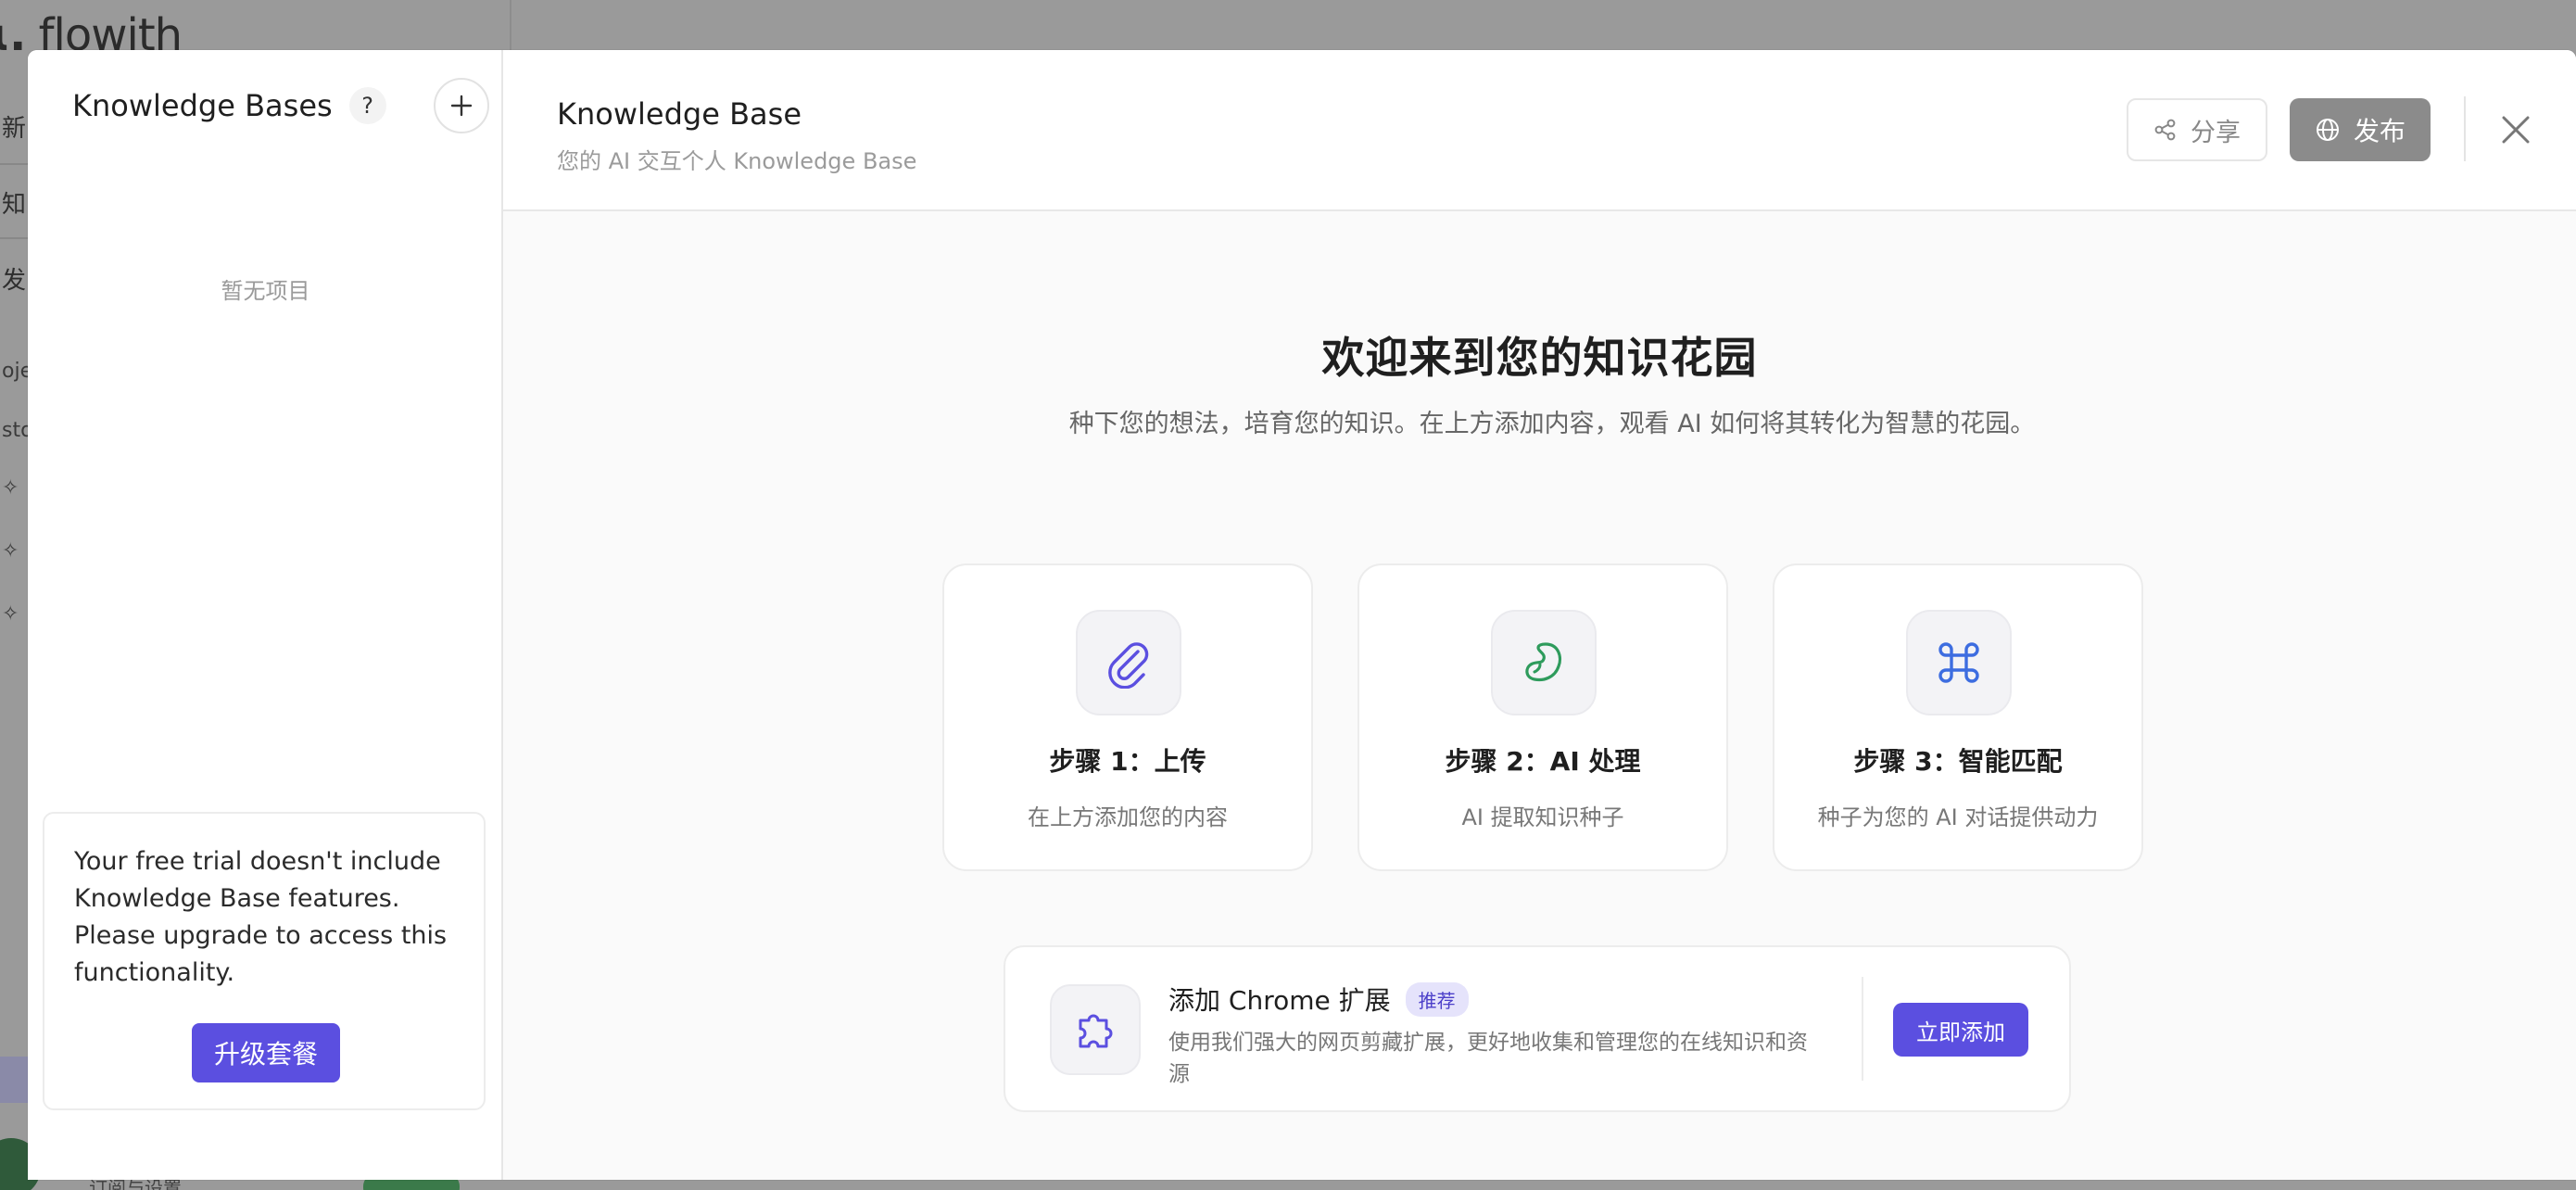  What do you see at coordinates (14, 1080) in the screenshot?
I see `background-highlight` at bounding box center [14, 1080].